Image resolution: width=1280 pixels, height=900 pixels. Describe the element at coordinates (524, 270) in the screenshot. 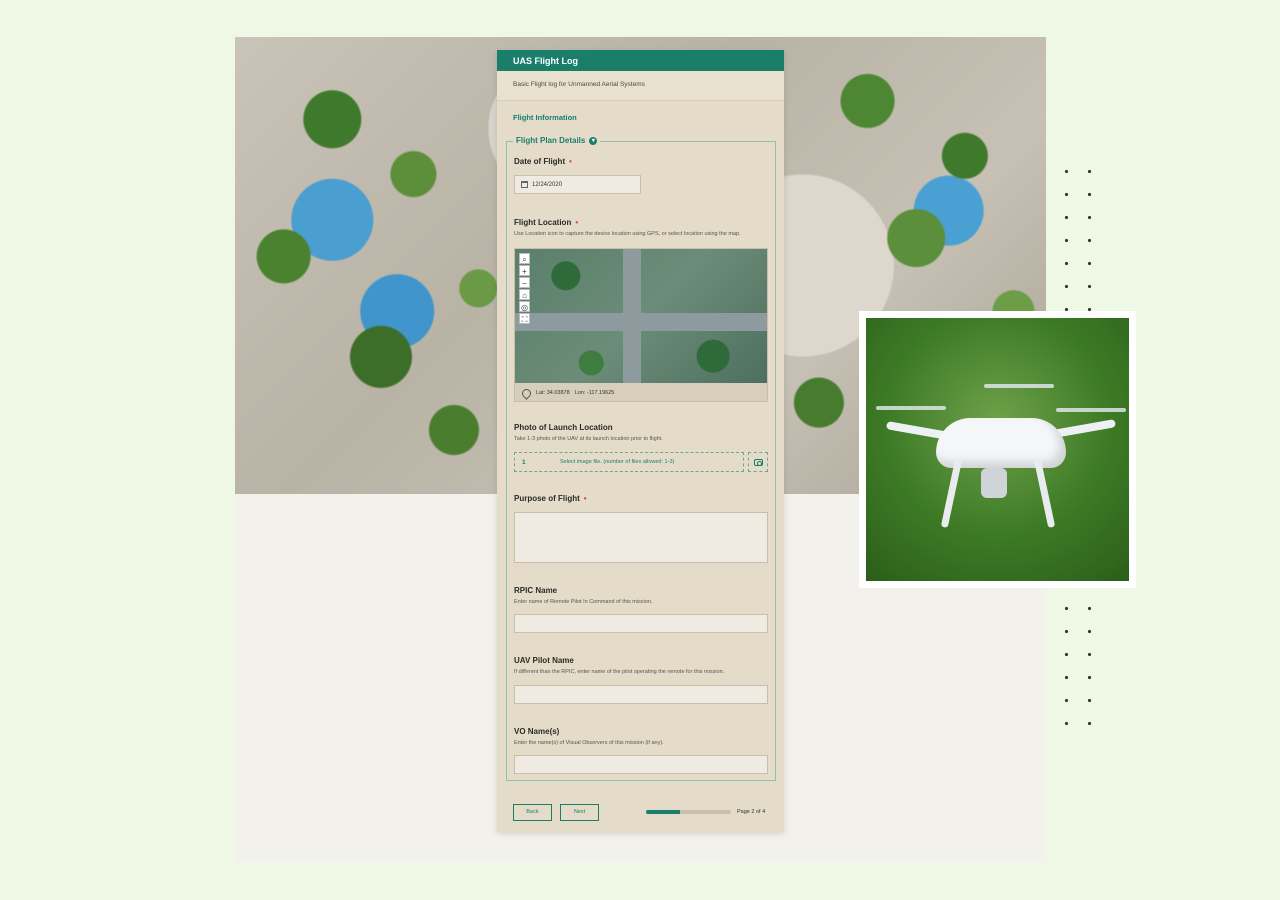

I see `zoom-in-icon: +` at that location.